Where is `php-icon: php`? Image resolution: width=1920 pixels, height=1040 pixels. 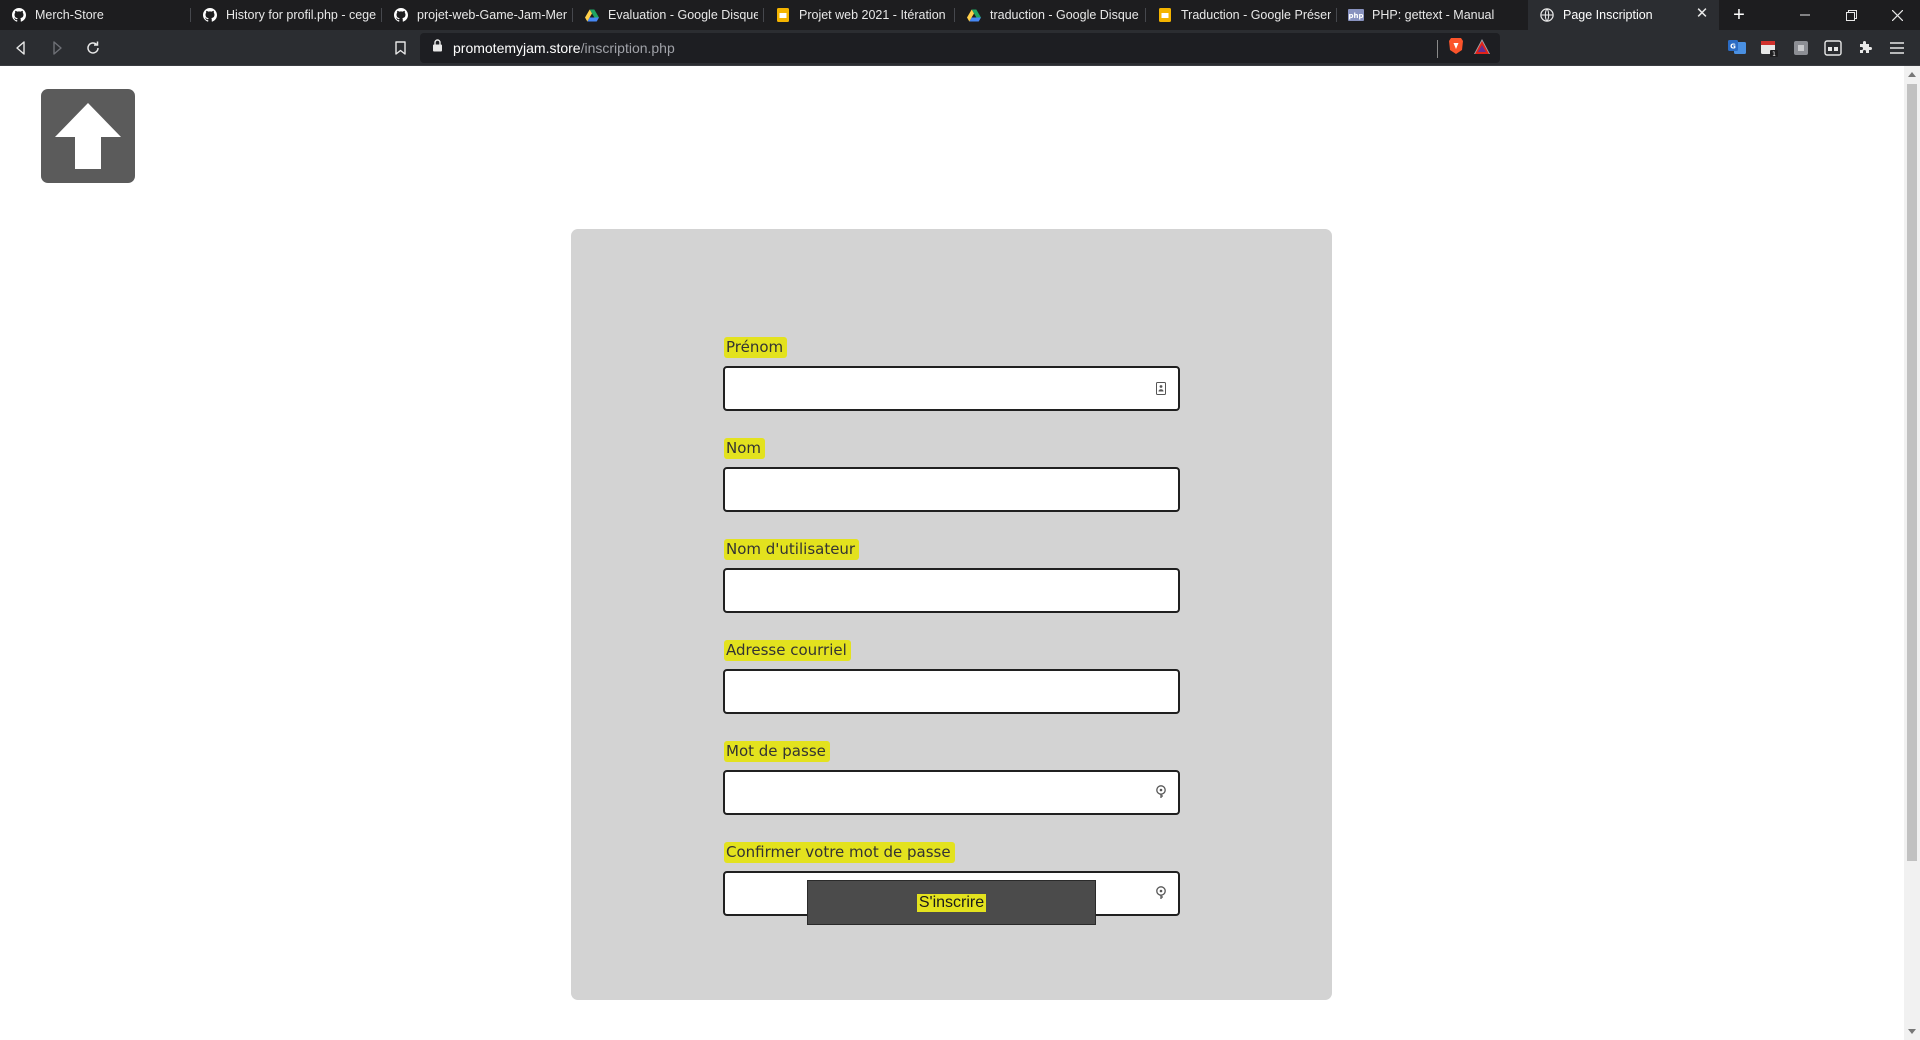 php-icon: php is located at coordinates (1356, 15).